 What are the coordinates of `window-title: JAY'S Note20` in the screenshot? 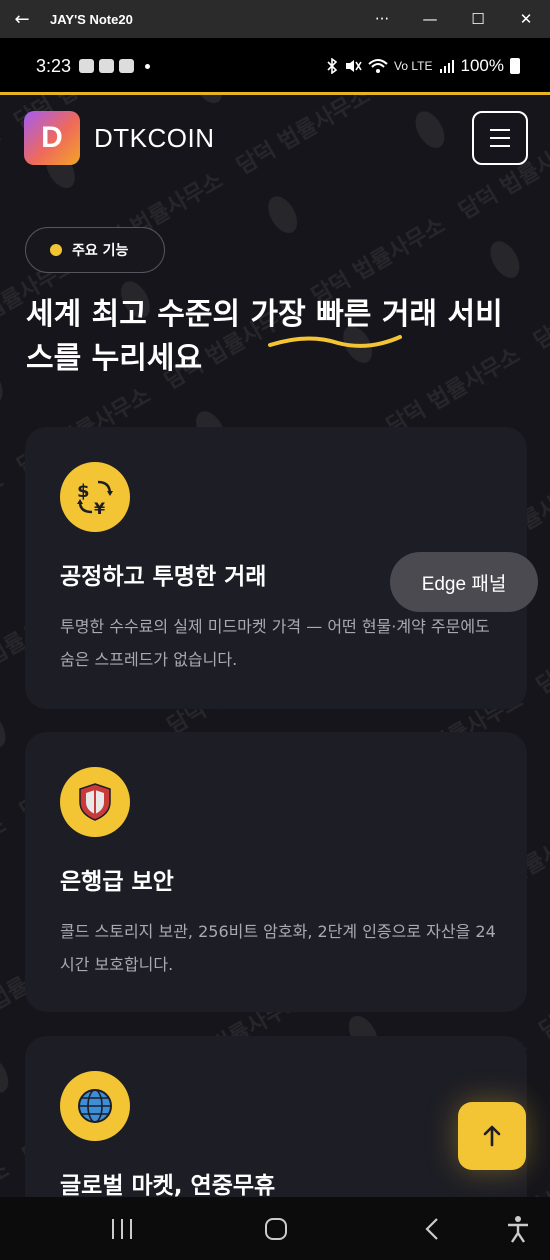 It's located at (91, 19).